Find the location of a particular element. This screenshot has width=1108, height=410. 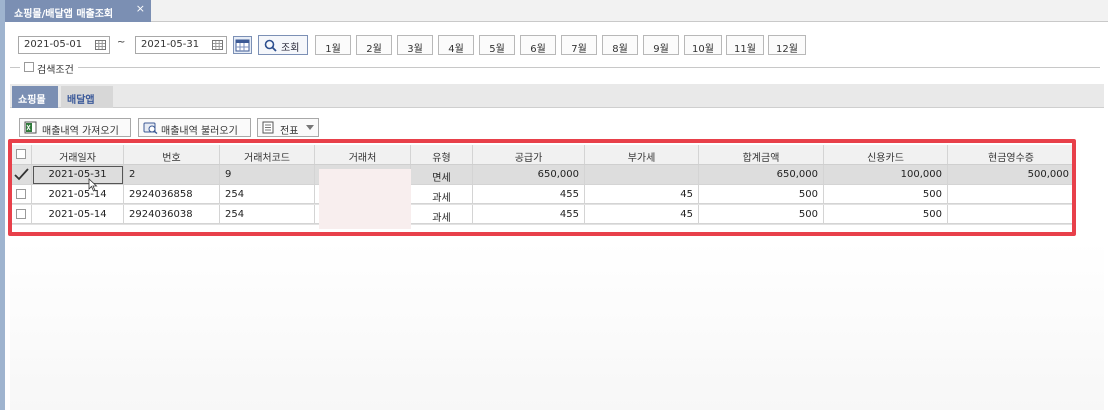

chevron-down-icon is located at coordinates (310, 127).